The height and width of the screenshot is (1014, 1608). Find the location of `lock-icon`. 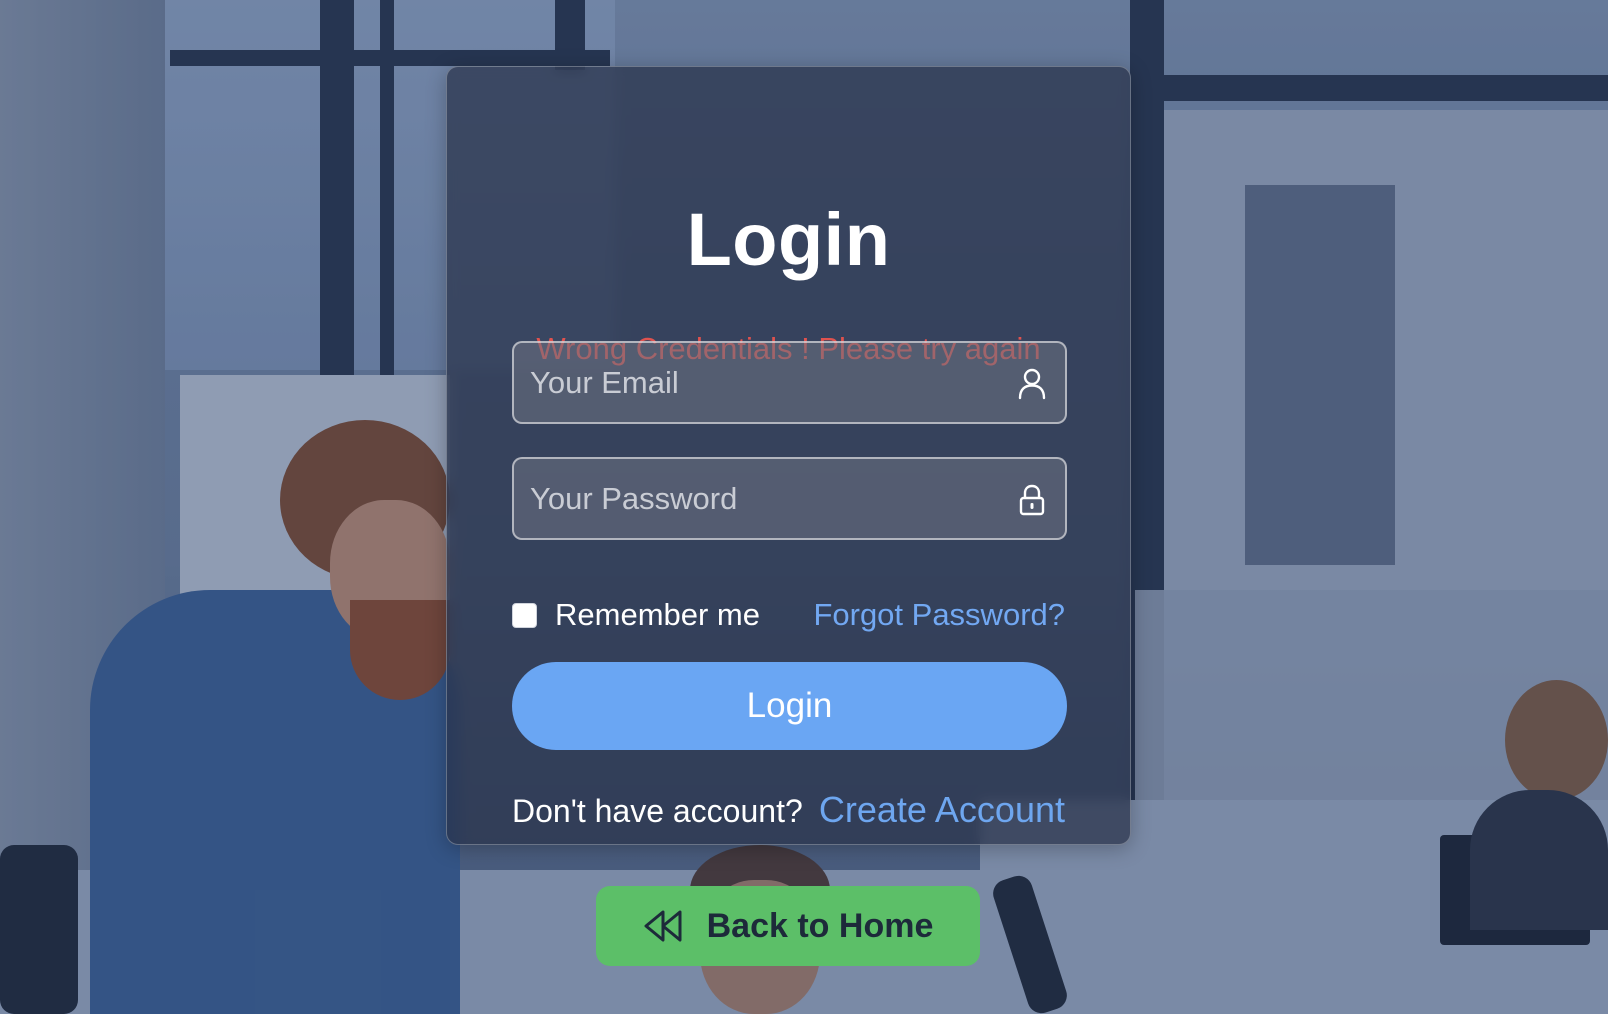

lock-icon is located at coordinates (1032, 500).